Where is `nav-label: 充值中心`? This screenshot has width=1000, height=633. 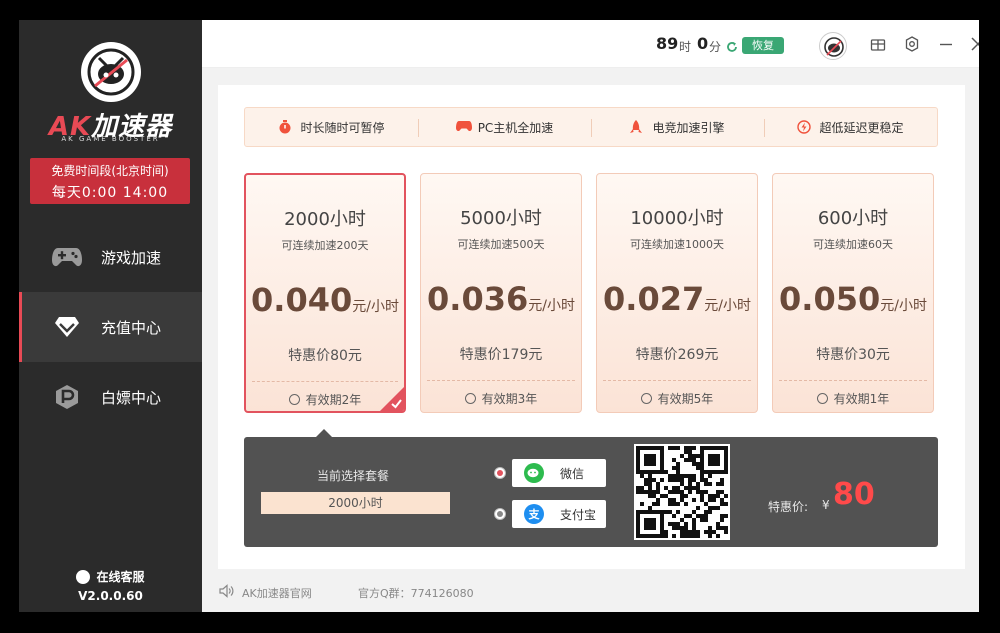 nav-label: 充值中心 is located at coordinates (131, 327).